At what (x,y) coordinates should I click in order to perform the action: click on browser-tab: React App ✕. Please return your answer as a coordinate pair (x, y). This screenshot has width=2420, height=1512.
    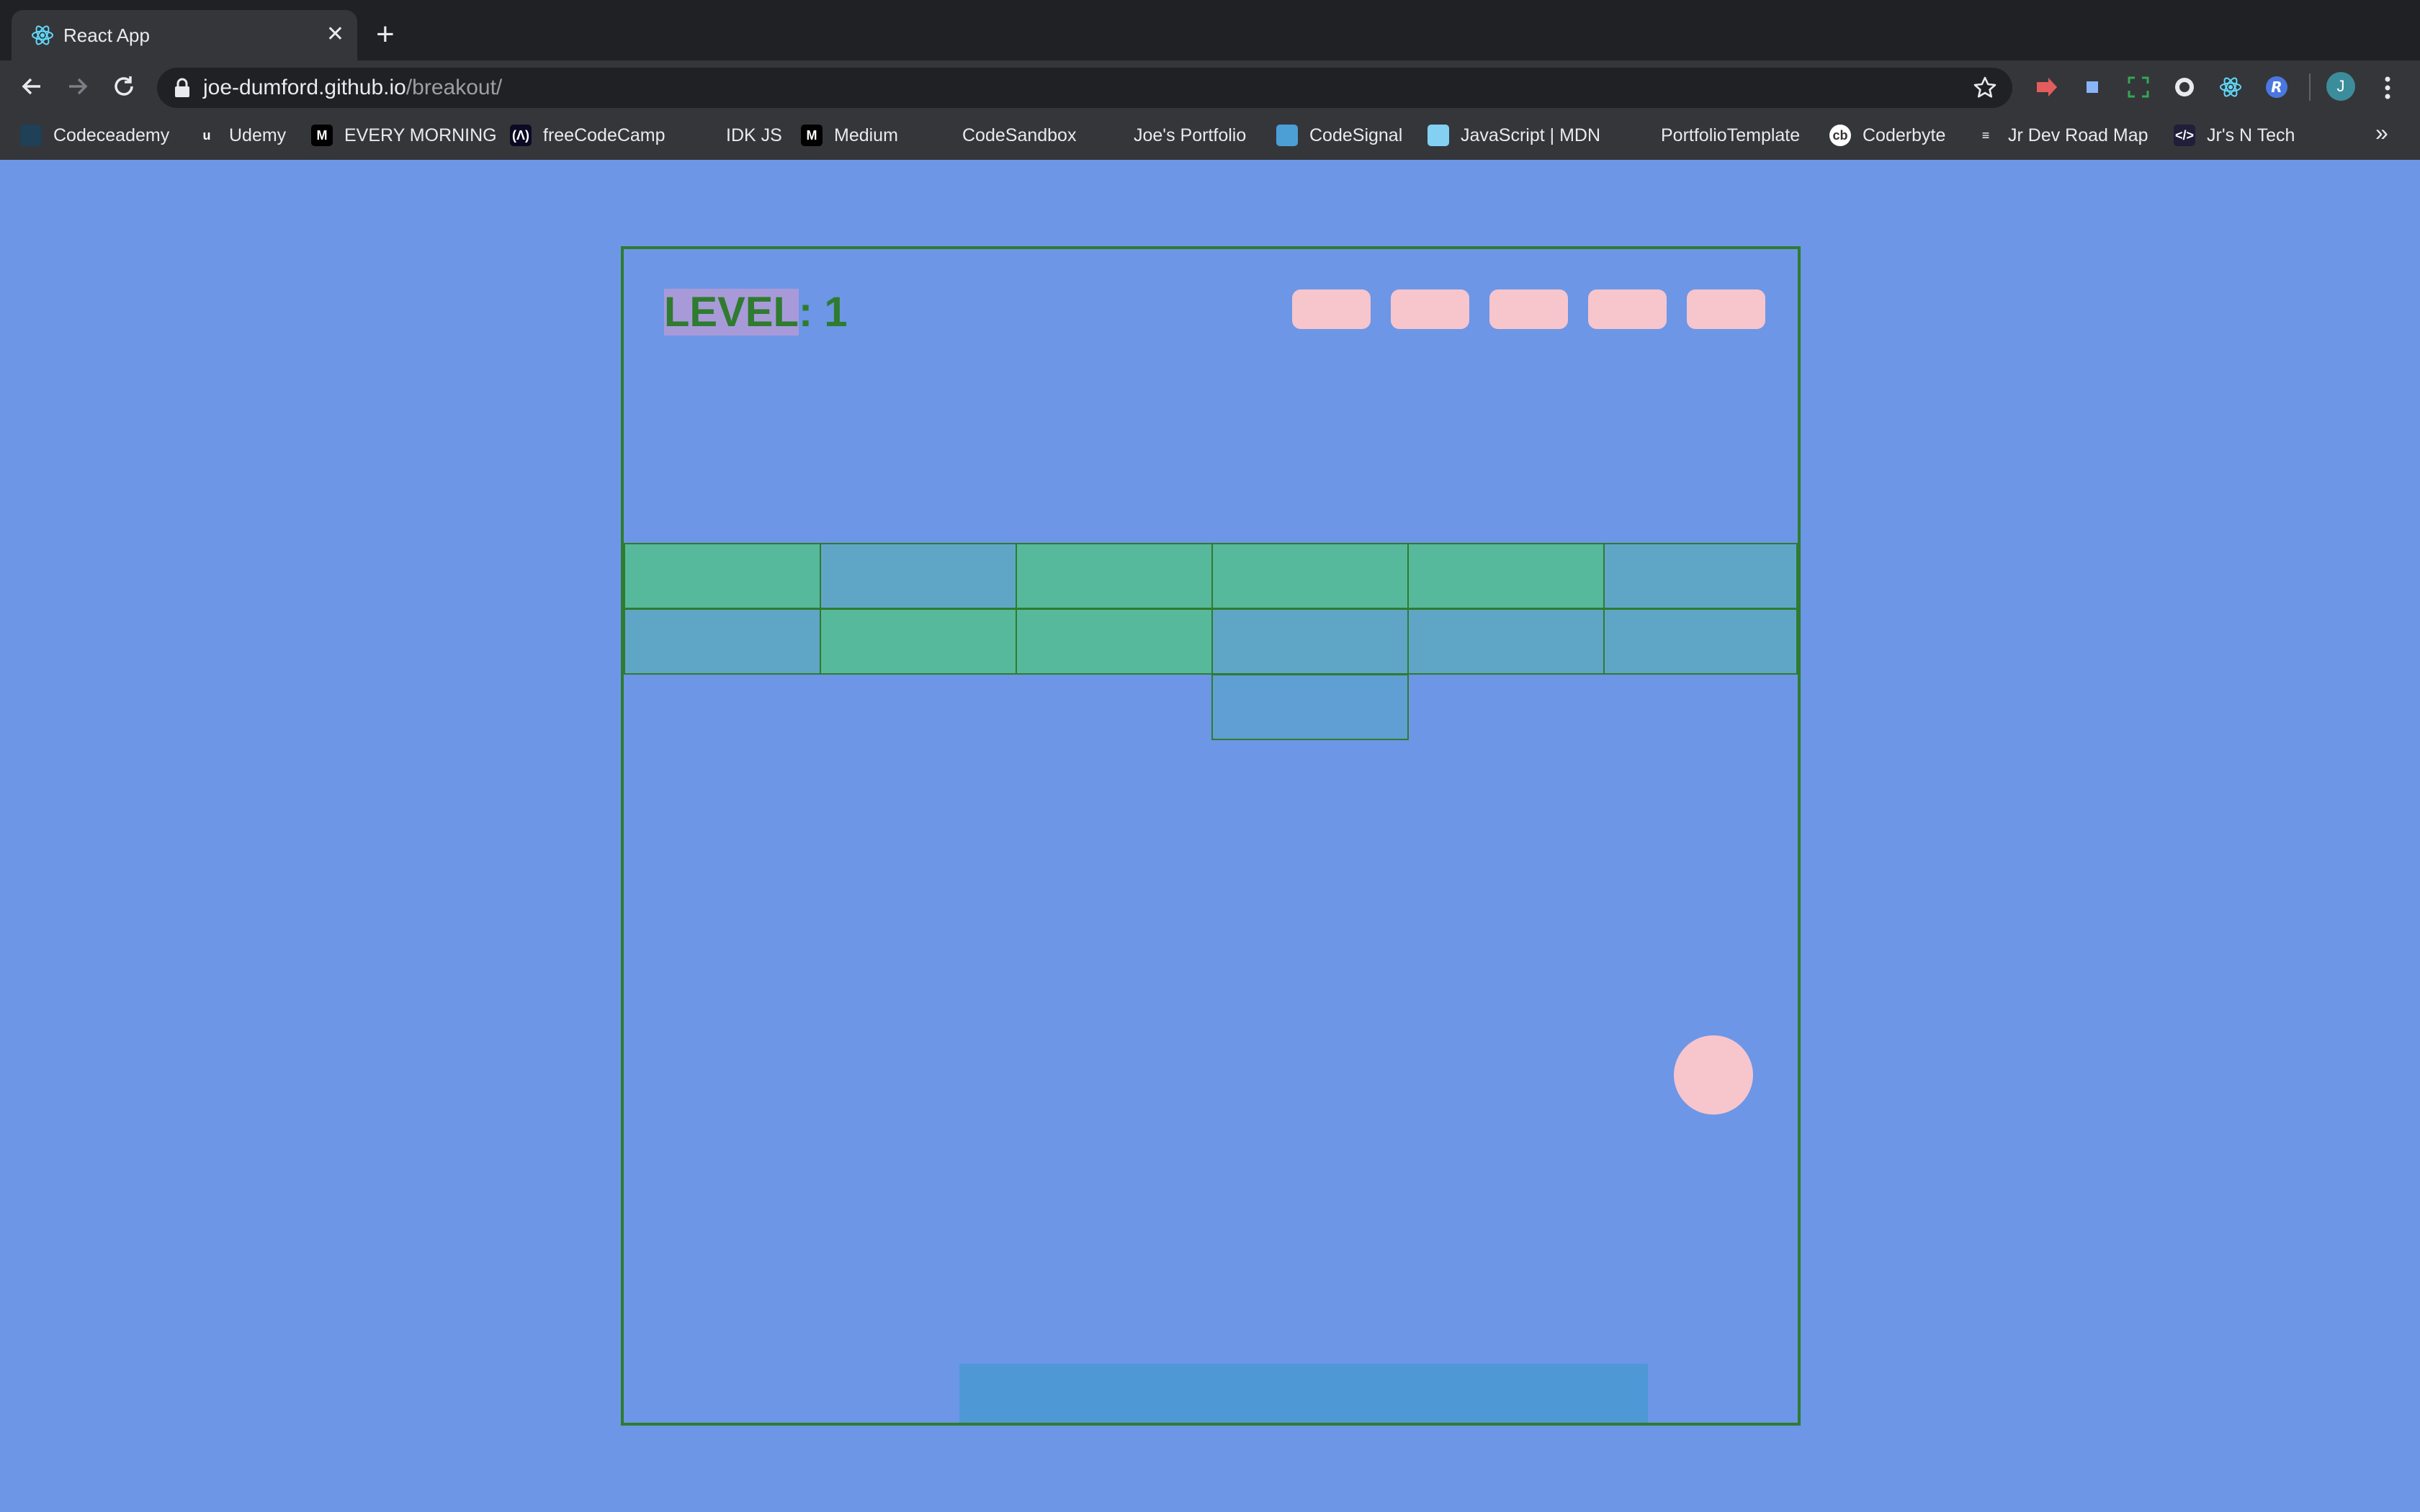
    Looking at the image, I should click on (185, 35).